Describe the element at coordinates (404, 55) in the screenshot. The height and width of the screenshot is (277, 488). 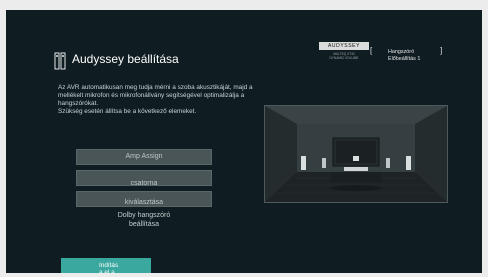
I see `preset-label: Hangszóró Előbeállítás 1` at that location.